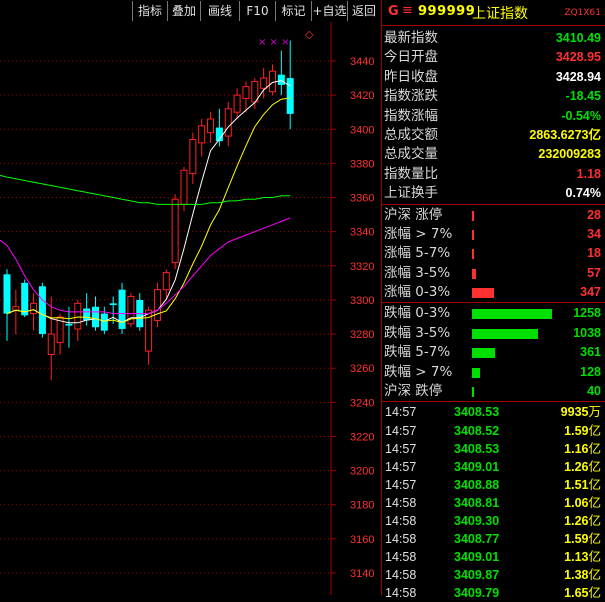 This screenshot has width=605, height=602. I want to click on y-tick-label: 3240, so click(362, 403).